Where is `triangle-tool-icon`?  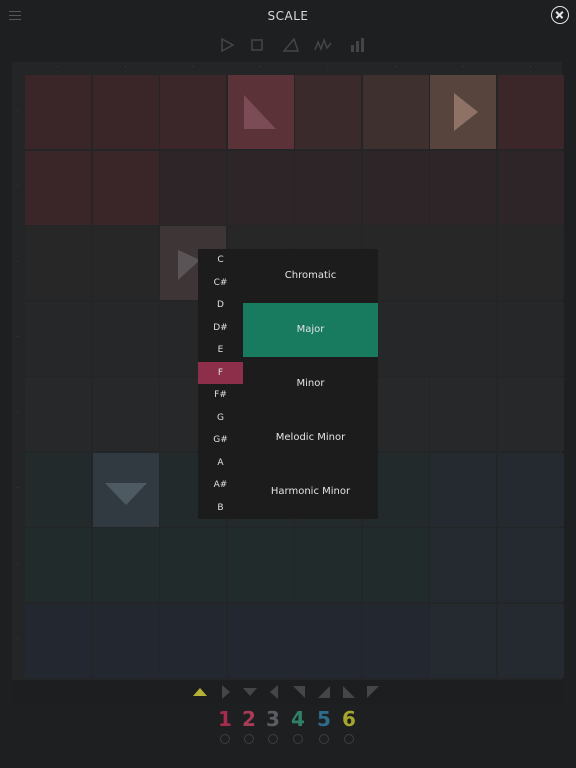 triangle-tool-icon is located at coordinates (291, 45).